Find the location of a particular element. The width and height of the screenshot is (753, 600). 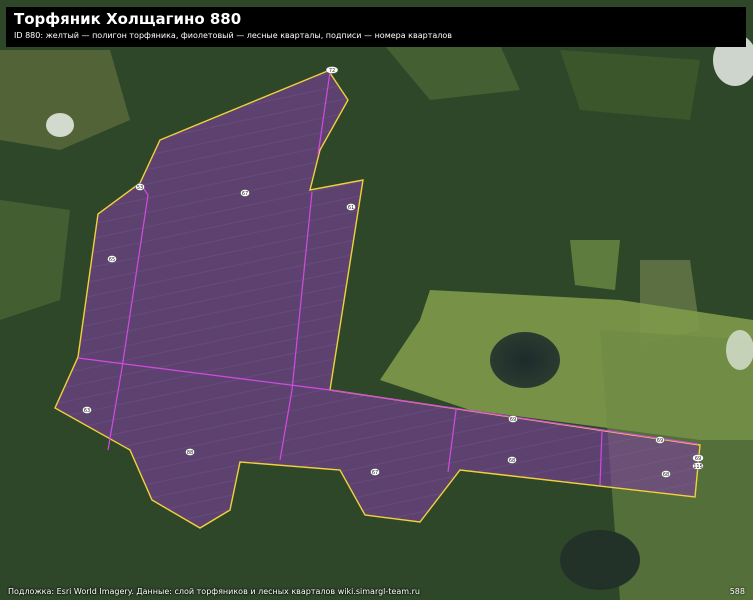

quarter-label: 115 is located at coordinates (698, 466).